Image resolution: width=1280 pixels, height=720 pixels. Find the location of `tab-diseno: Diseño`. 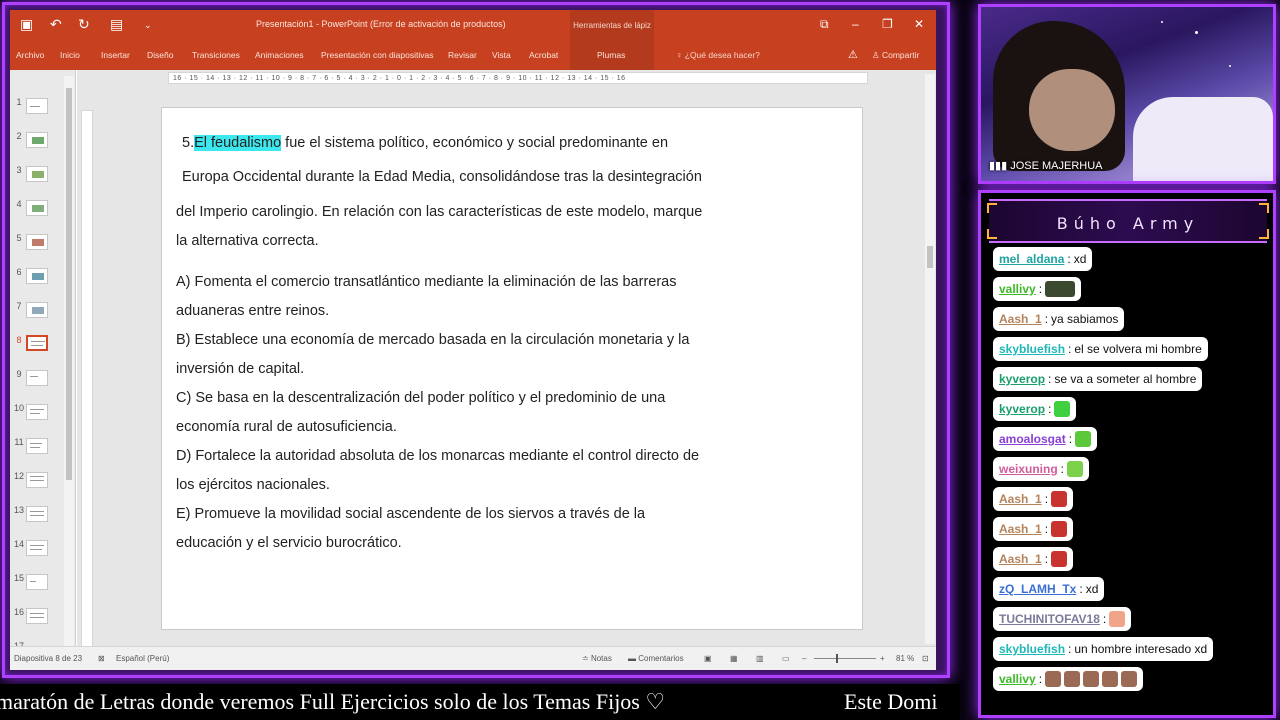

tab-diseno: Diseño is located at coordinates (160, 55).